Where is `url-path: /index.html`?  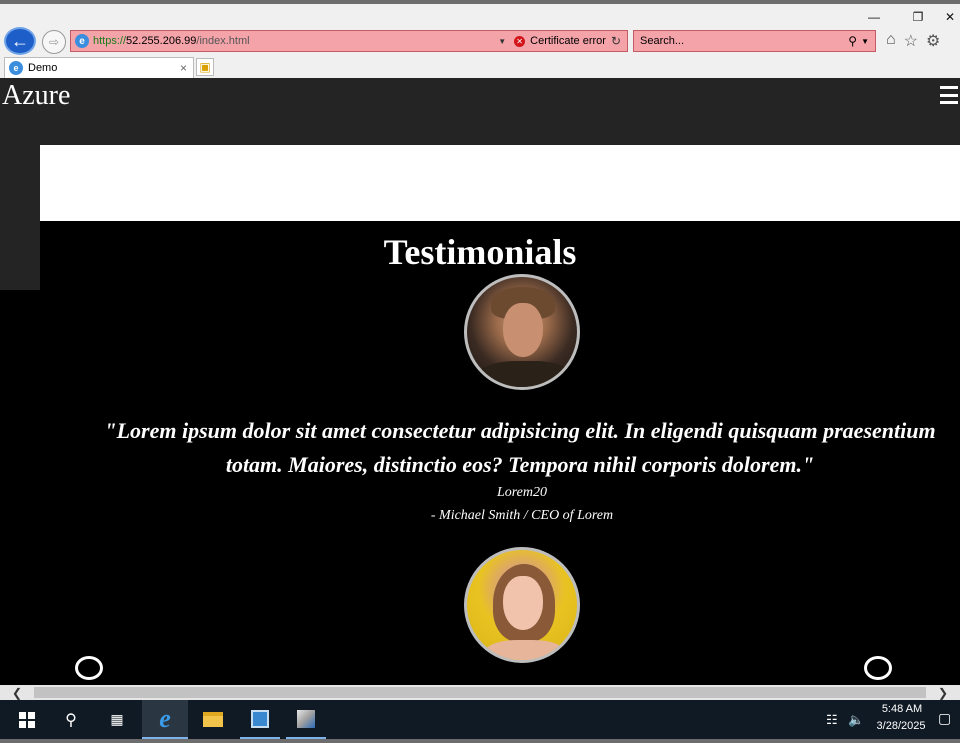 url-path: /index.html is located at coordinates (223, 41).